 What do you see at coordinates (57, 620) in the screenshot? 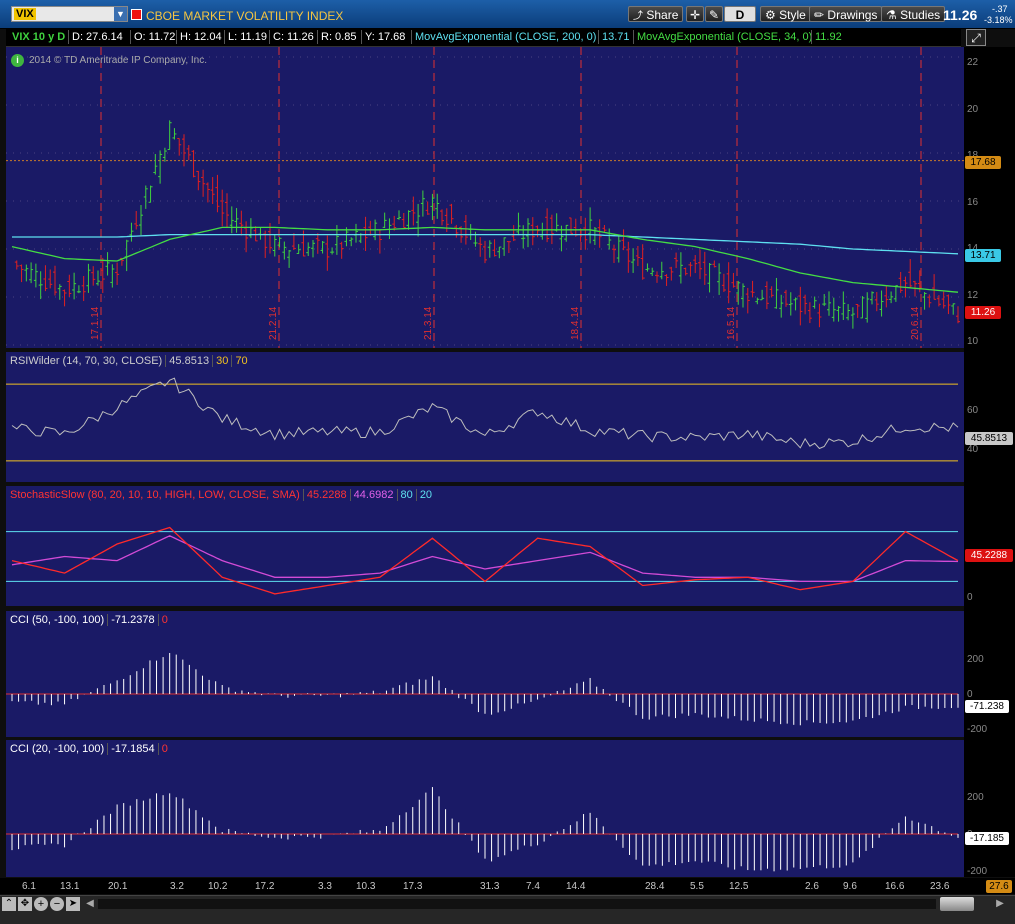
I see `cci50-label: CCI (50, -100, 100)` at bounding box center [57, 620].